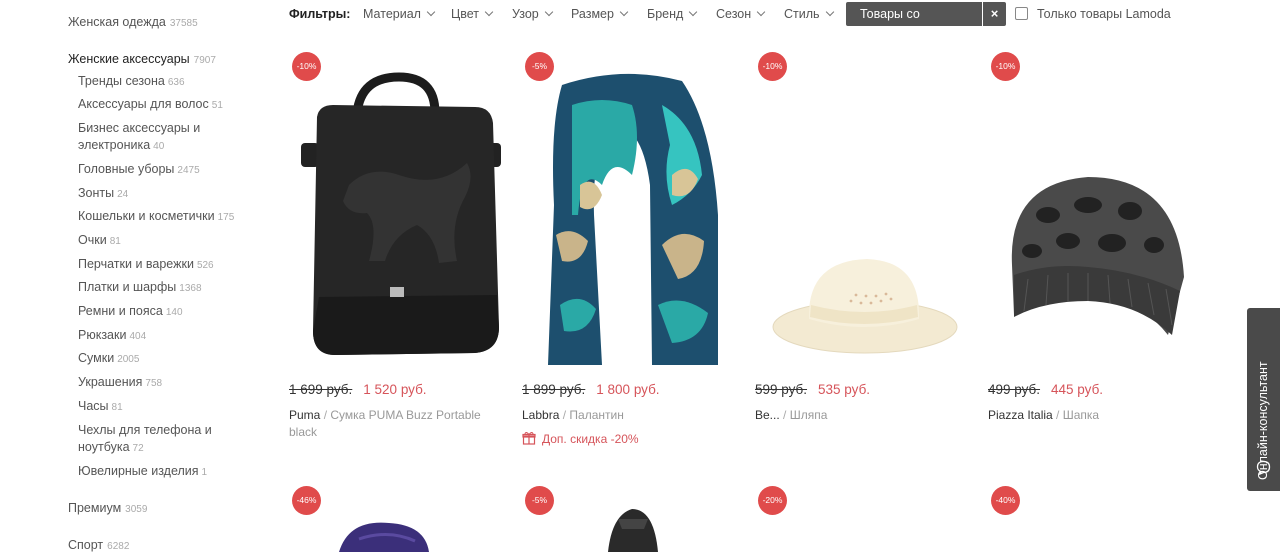 This screenshot has width=1280, height=552. I want to click on close-icon: ×, so click(994, 14).